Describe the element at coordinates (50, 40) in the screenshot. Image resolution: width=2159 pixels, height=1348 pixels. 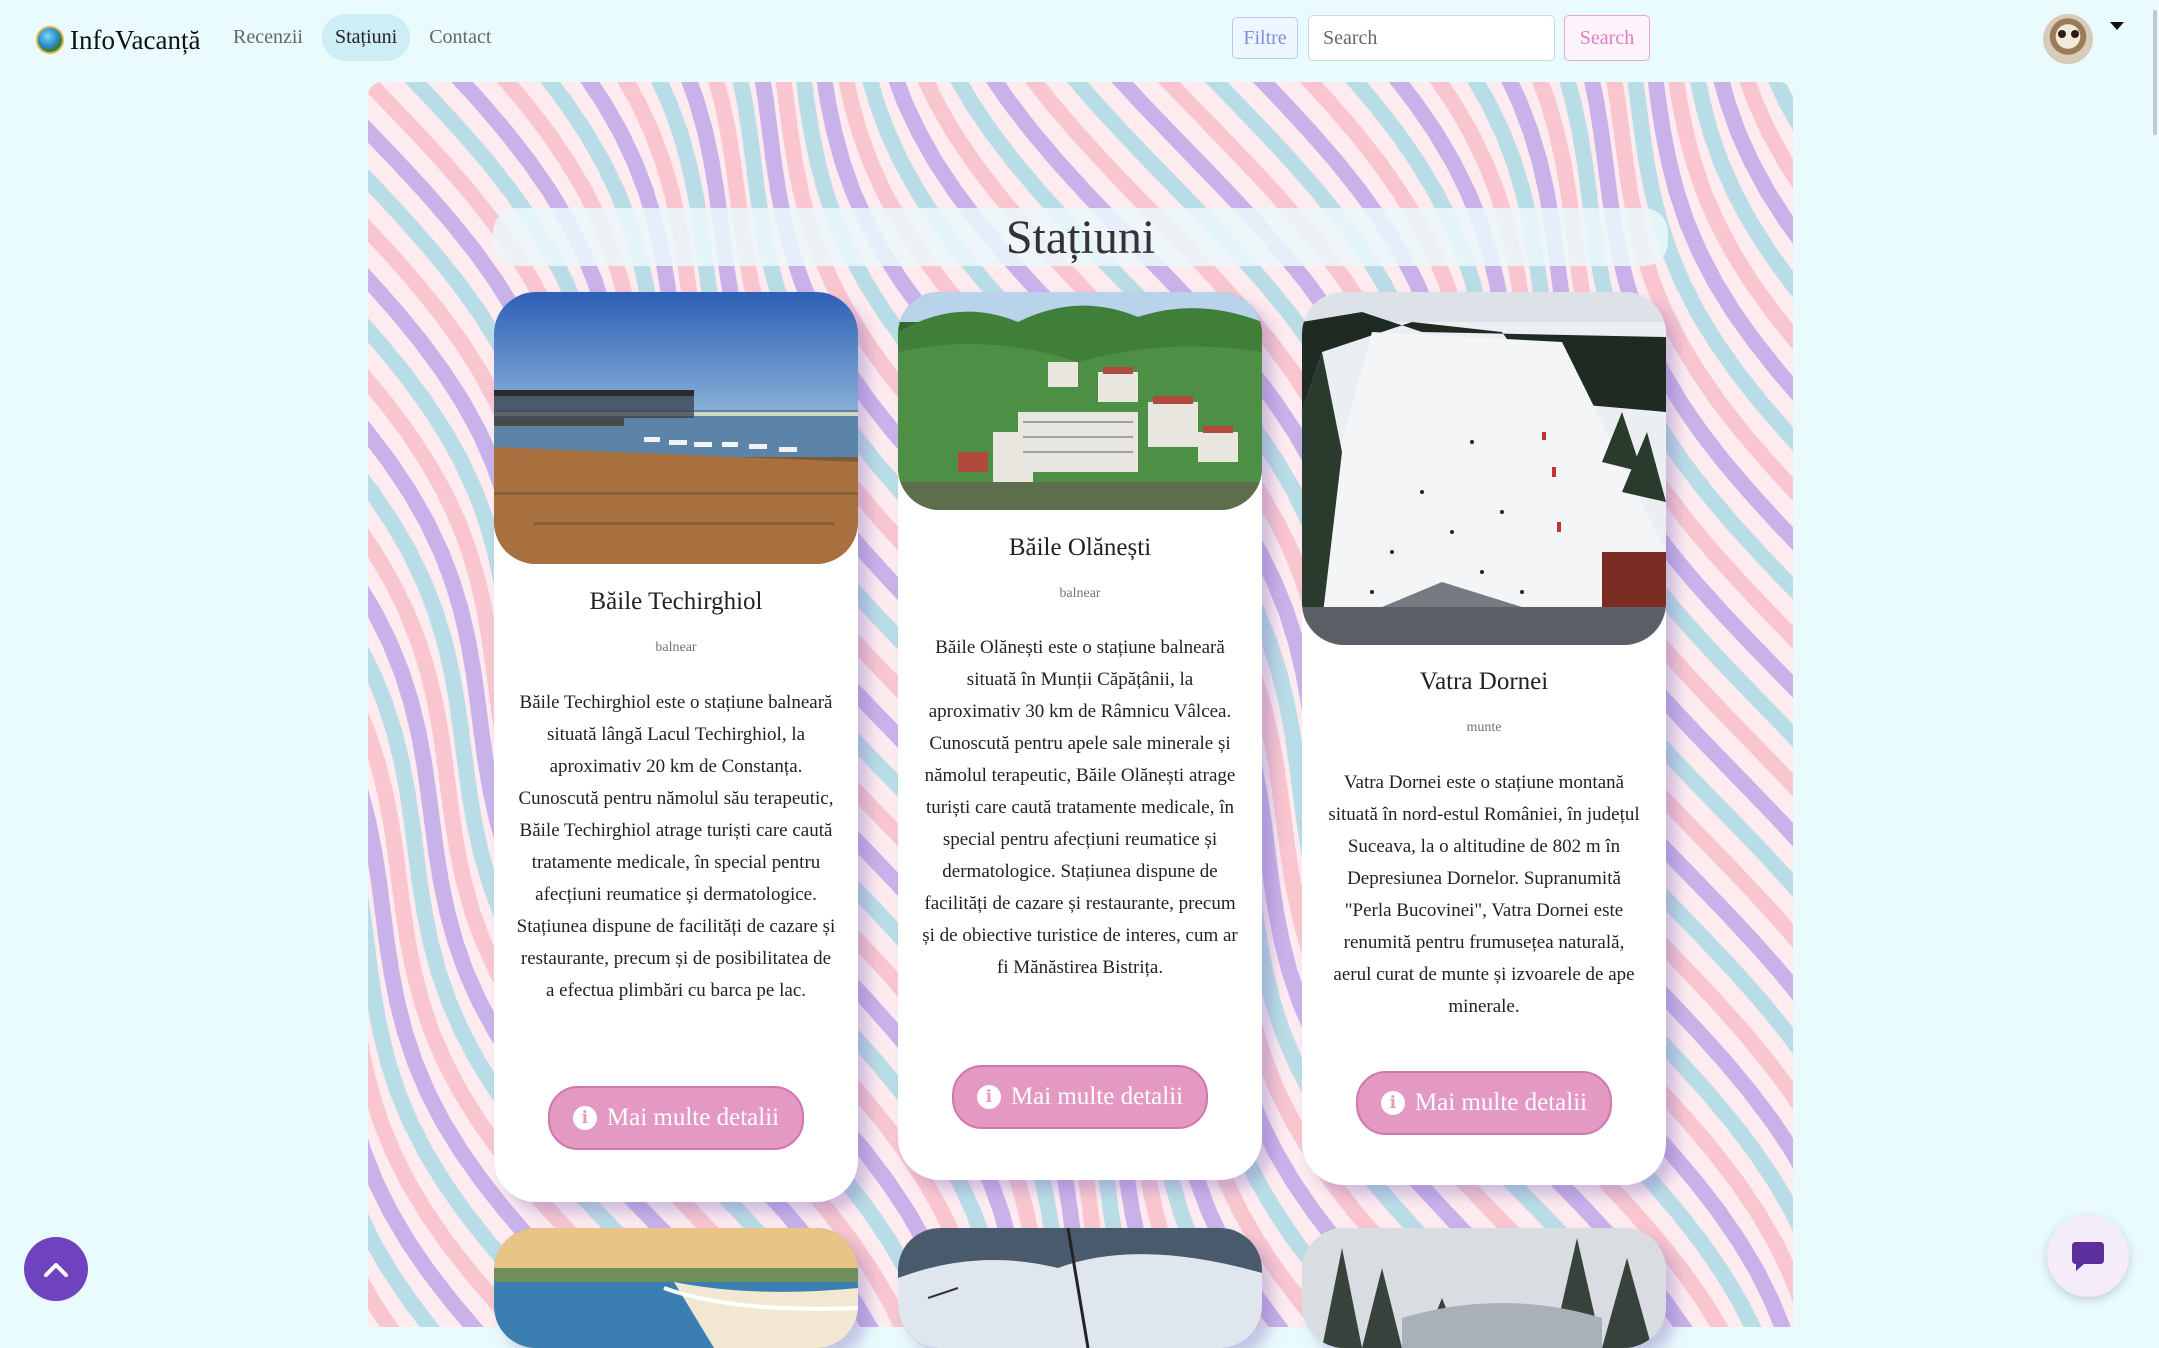
I see `globe-logo-icon` at that location.